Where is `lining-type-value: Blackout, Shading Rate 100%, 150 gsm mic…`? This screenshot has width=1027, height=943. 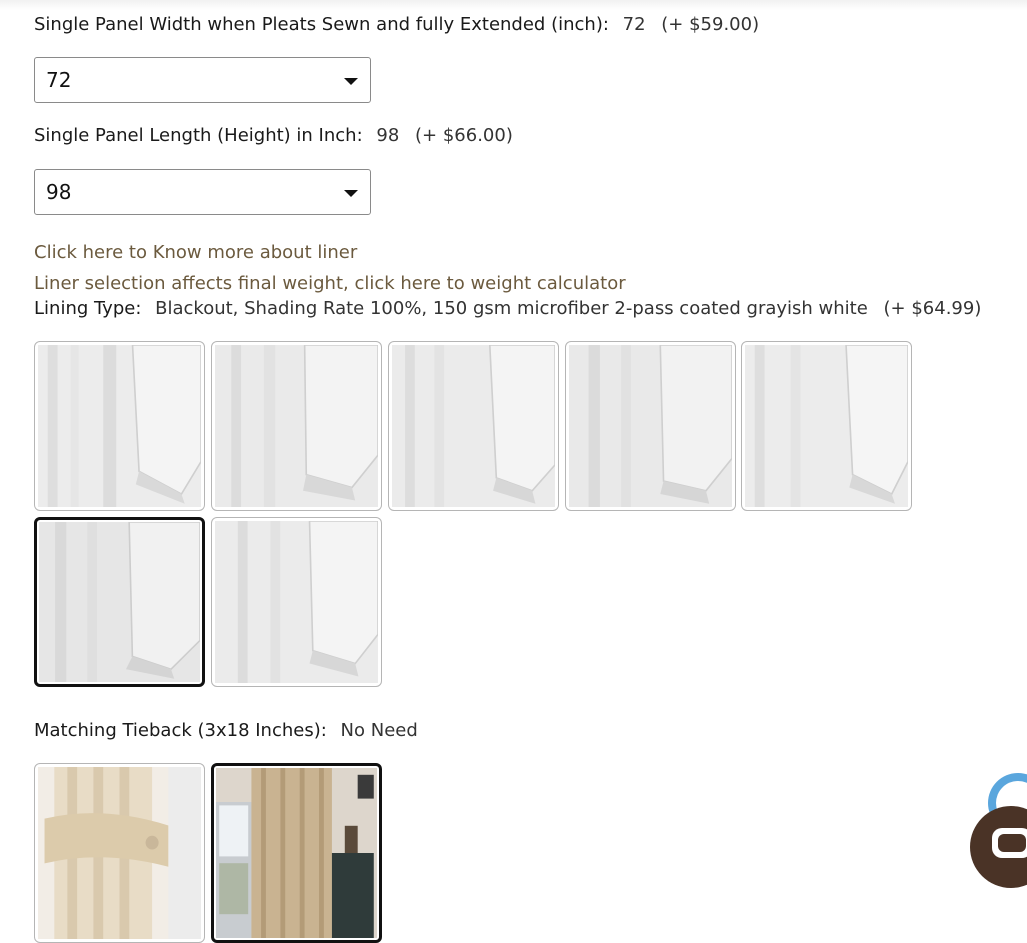 lining-type-value: Blackout, Shading Rate 100%, 150 gsm mic… is located at coordinates (511, 308).